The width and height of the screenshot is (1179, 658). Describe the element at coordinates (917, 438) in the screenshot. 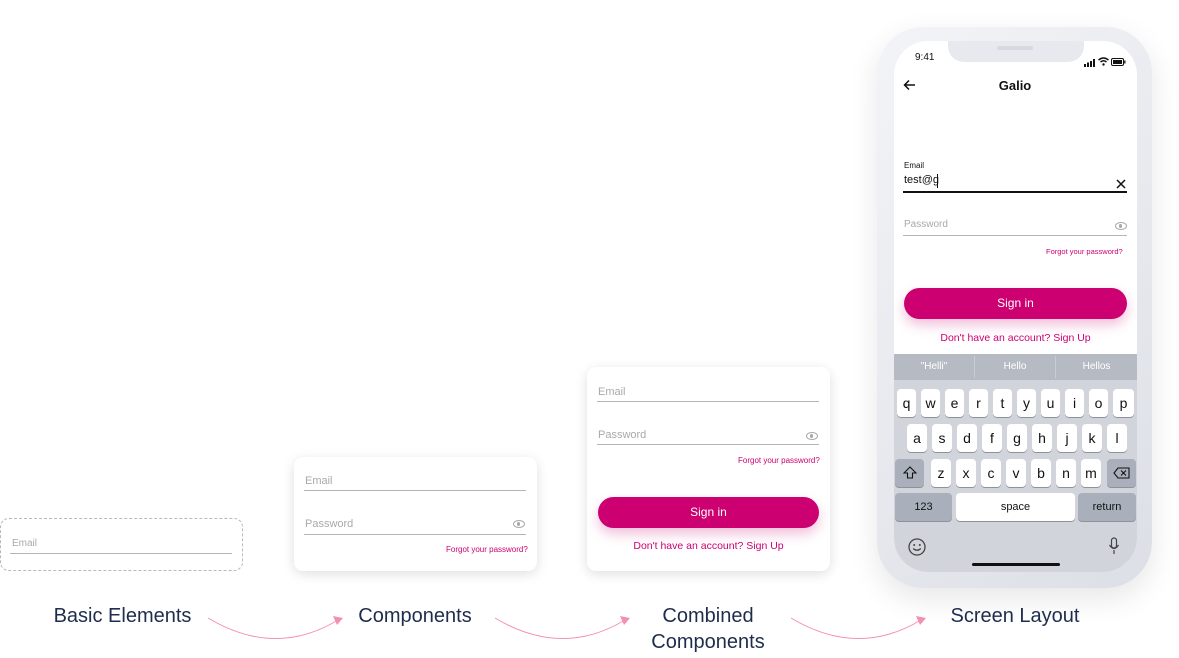

I see `key-a: a` at that location.